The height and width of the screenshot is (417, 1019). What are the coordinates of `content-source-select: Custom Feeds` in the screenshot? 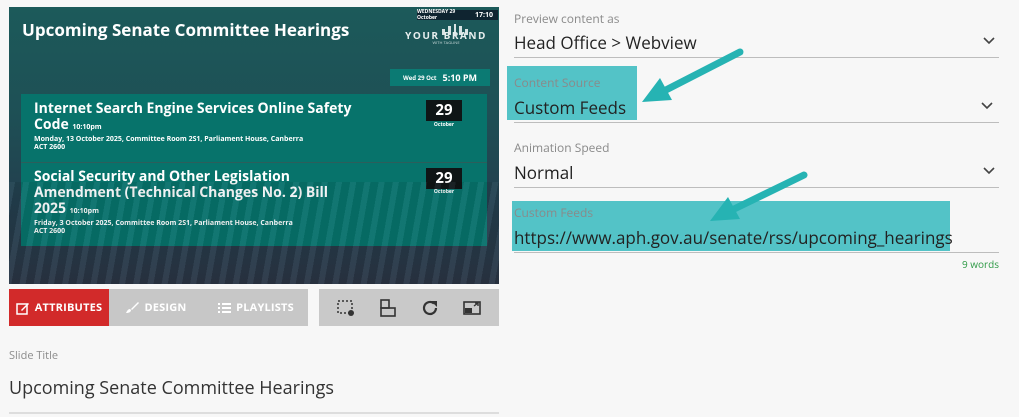 It's located at (570, 107).